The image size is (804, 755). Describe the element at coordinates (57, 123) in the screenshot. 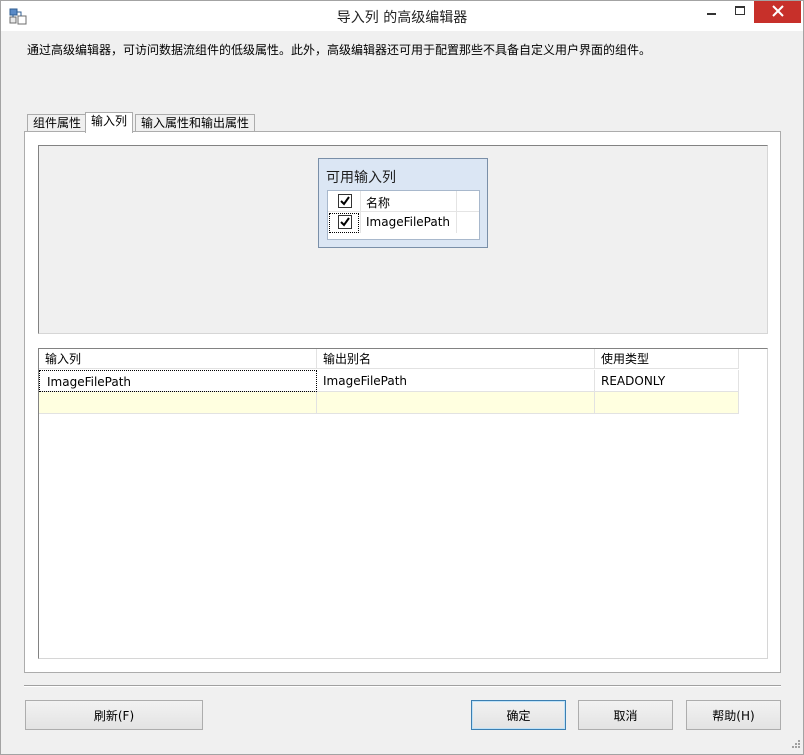

I see `tab-component-properties: 组件属性` at that location.